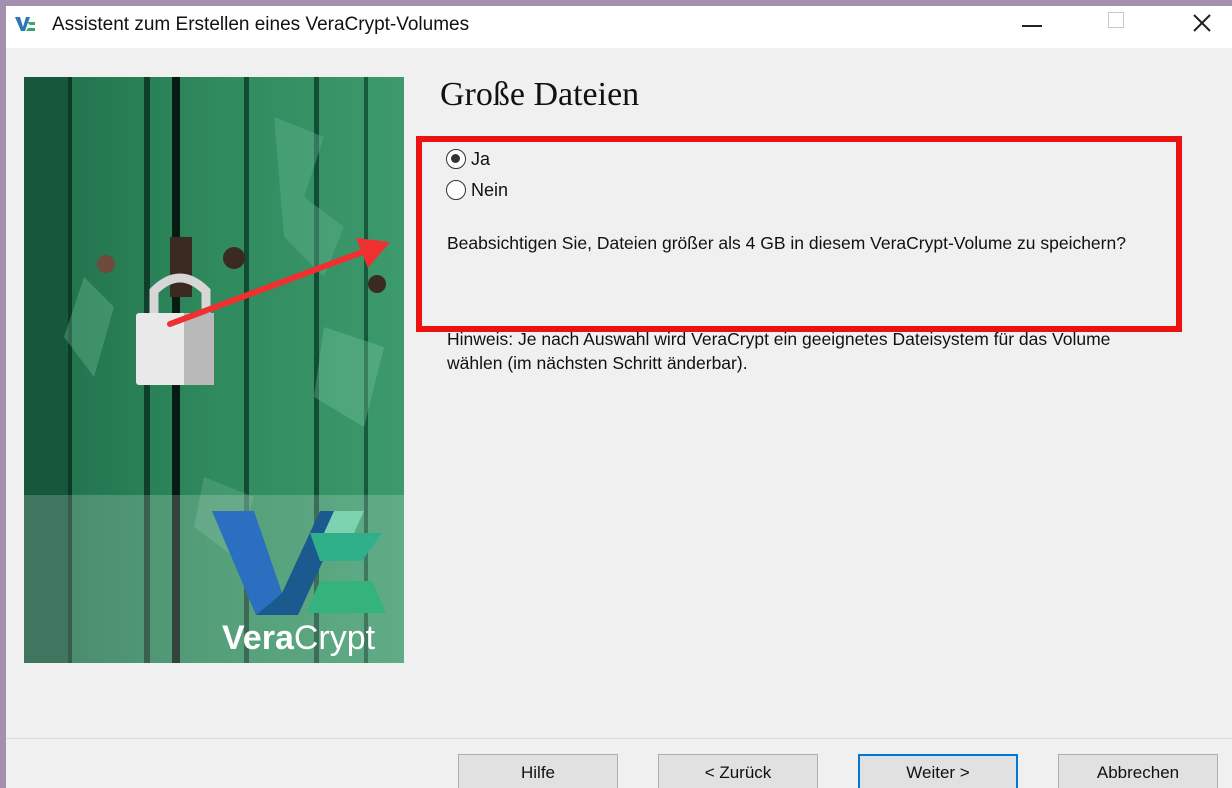 The height and width of the screenshot is (788, 1232). Describe the element at coordinates (25, 24) in the screenshot. I see `veracrypt-icon` at that location.